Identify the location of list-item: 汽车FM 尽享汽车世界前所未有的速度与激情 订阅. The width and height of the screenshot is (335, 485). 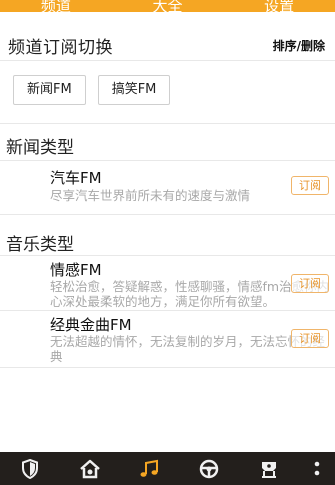
(167, 189).